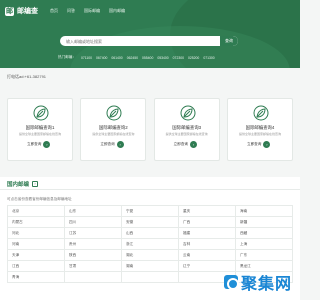 Image resolution: width=320 pixels, height=300 pixels. Describe the element at coordinates (93, 266) in the screenshot. I see `province-cell: 甘肃` at that location.